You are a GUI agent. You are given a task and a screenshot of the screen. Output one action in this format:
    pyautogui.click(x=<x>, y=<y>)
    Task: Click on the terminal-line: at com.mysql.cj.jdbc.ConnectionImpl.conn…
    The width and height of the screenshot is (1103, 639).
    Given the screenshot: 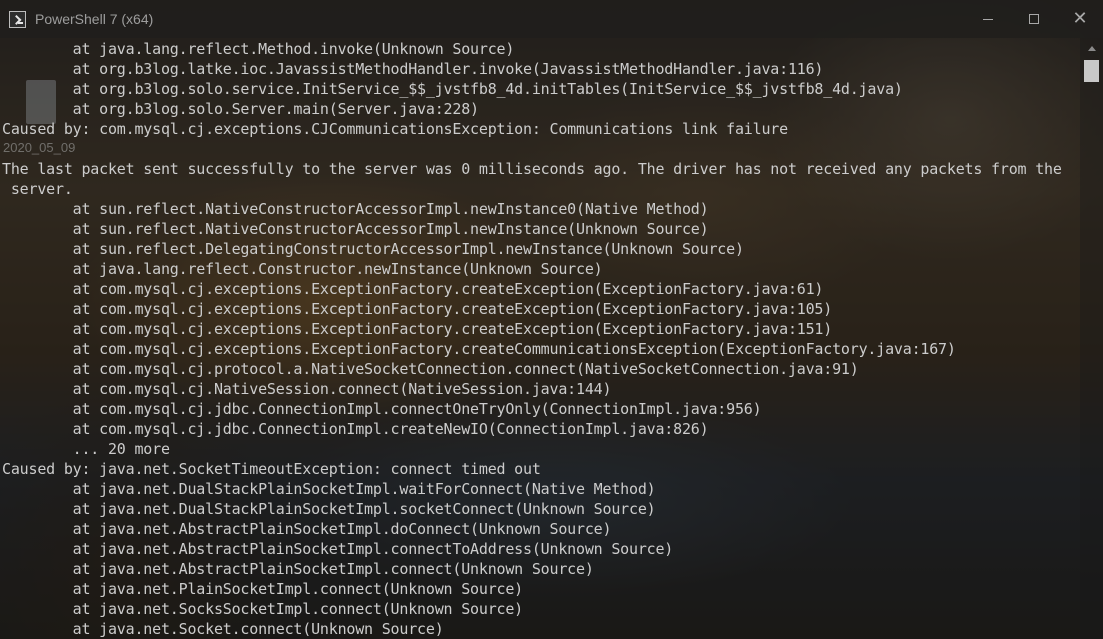 What is the action you would take?
    pyautogui.click(x=382, y=409)
    